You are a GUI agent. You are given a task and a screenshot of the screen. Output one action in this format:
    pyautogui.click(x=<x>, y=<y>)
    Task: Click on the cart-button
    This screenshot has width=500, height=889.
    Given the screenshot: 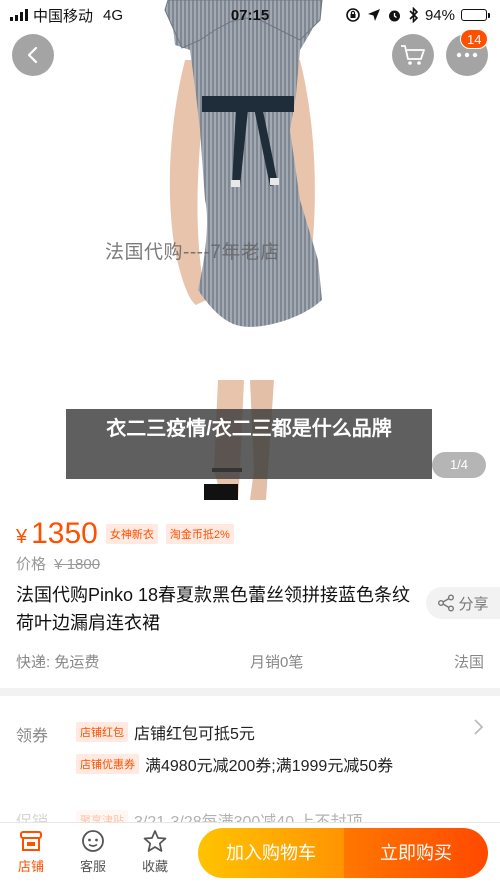 What is the action you would take?
    pyautogui.click(x=413, y=55)
    